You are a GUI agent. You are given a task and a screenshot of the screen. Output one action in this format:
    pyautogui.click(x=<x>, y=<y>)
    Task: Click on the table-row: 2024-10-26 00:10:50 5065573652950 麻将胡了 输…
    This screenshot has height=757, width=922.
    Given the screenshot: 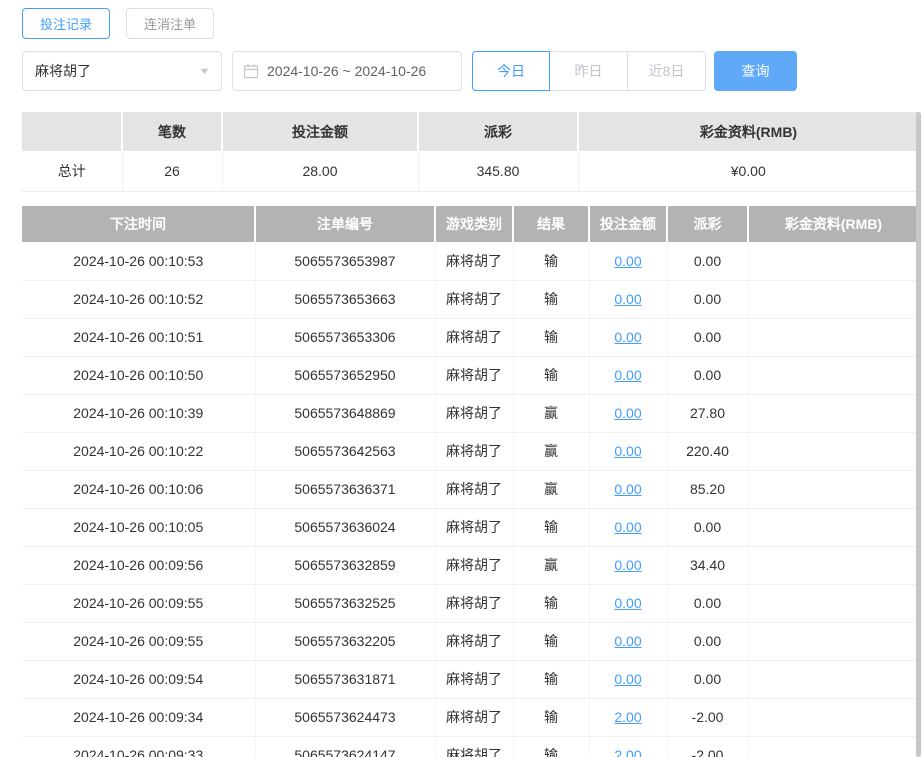 What is the action you would take?
    pyautogui.click(x=470, y=375)
    